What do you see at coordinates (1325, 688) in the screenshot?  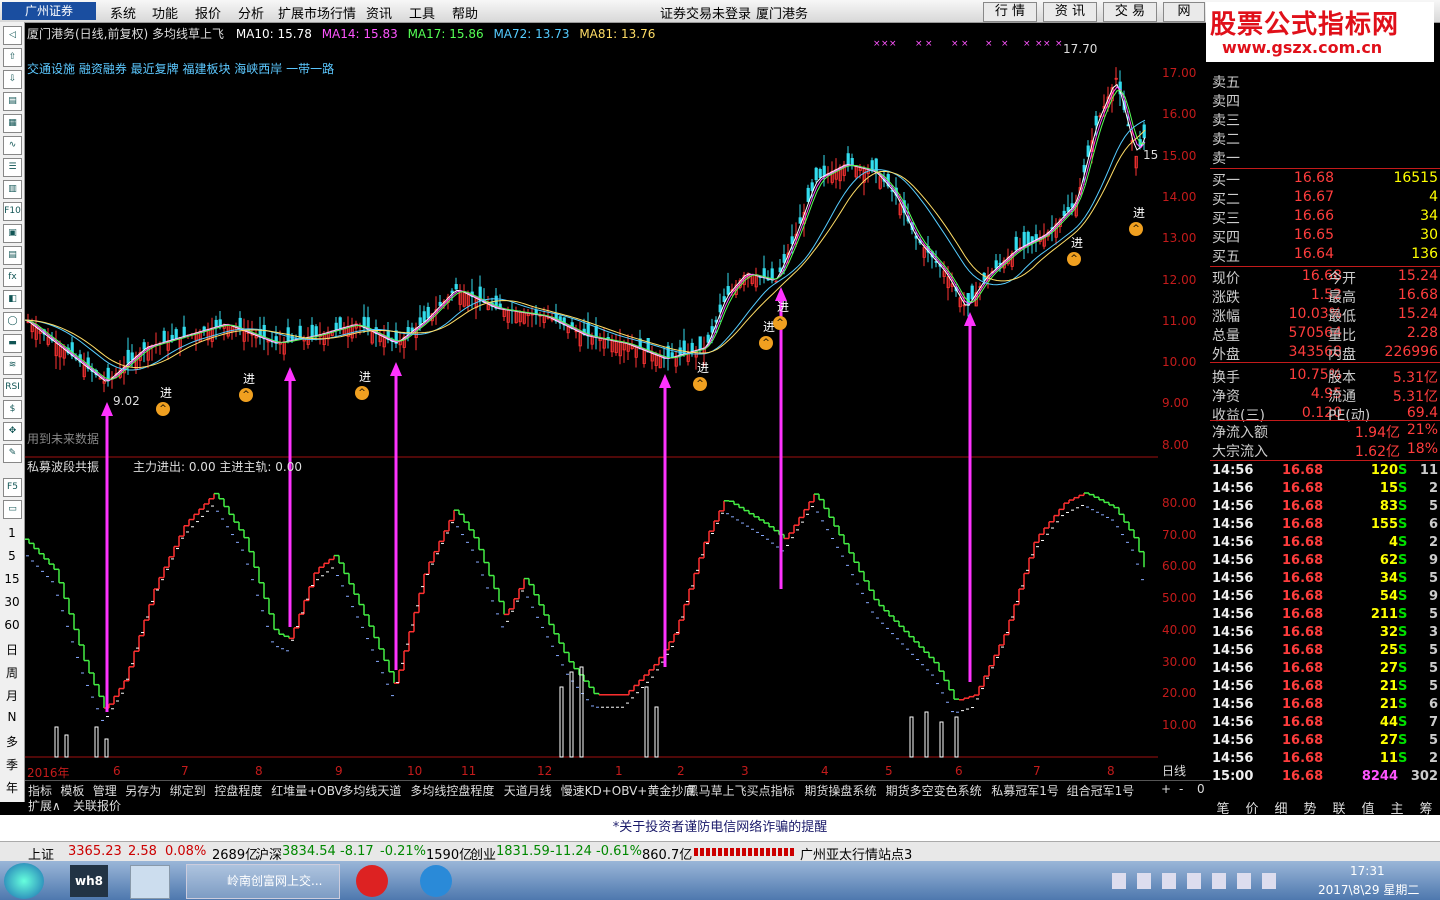 I see `tick-row: 14:56 16.68 21 S 5` at bounding box center [1325, 688].